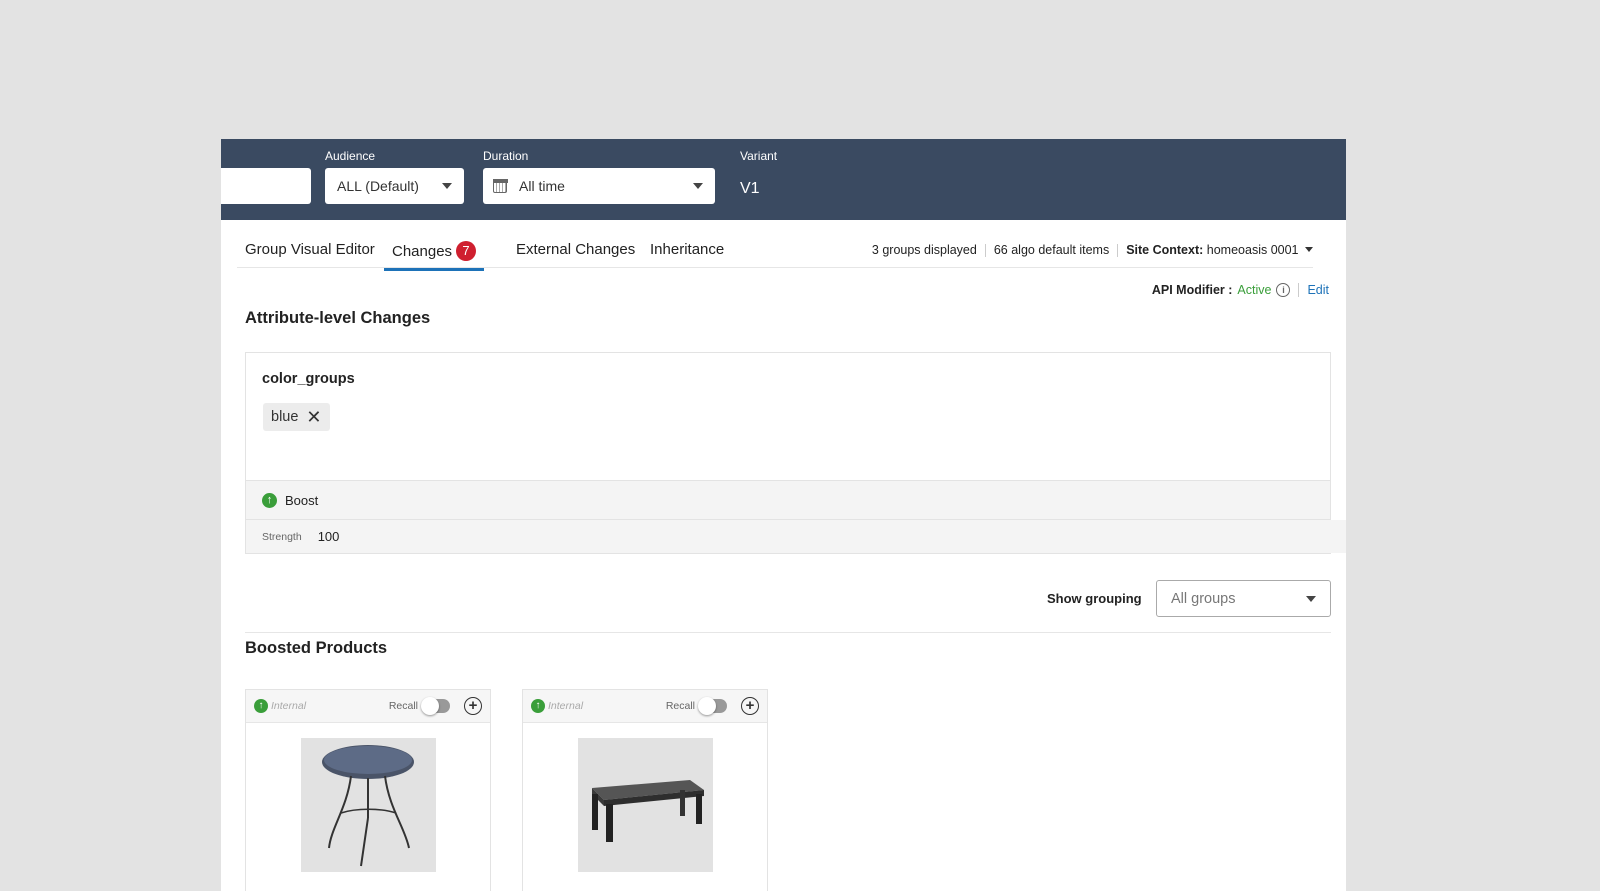 This screenshot has height=891, width=1600. I want to click on tab-label: Group Visual Editor, so click(310, 249).